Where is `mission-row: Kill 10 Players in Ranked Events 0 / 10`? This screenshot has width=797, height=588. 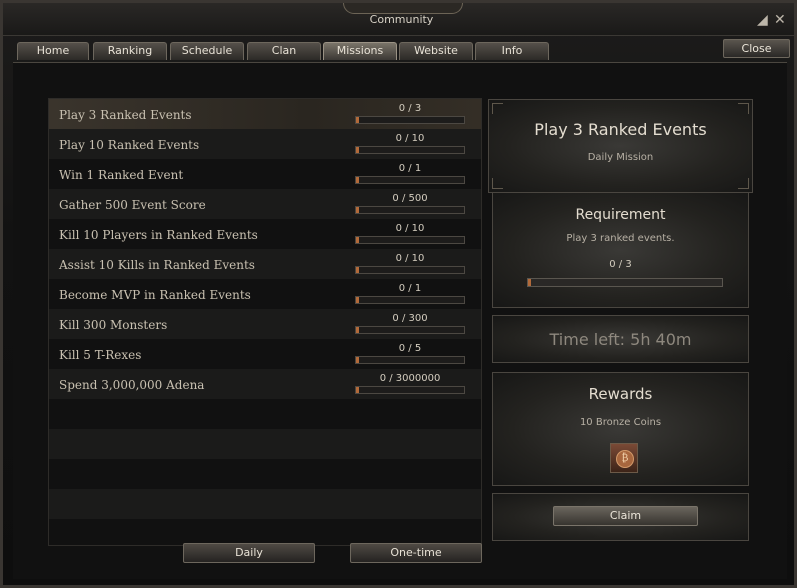 mission-row: Kill 10 Players in Ranked Events 0 / 10 is located at coordinates (265, 234).